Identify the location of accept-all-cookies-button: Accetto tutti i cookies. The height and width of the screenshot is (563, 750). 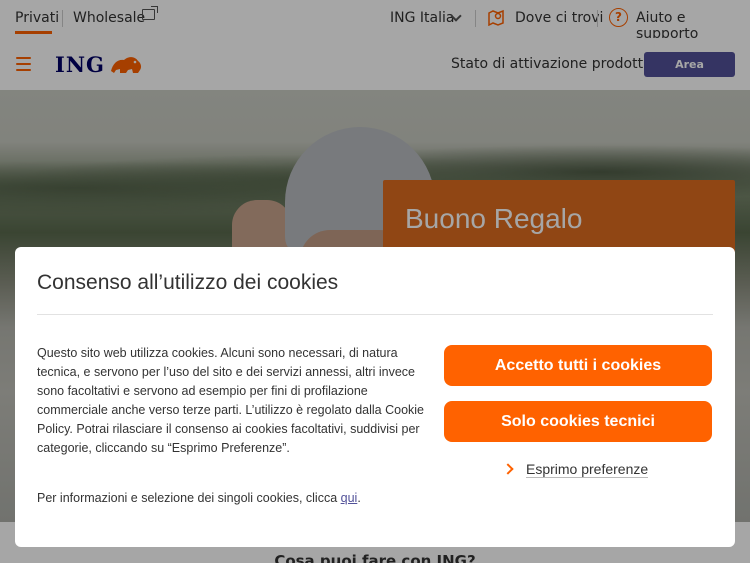
(578, 365).